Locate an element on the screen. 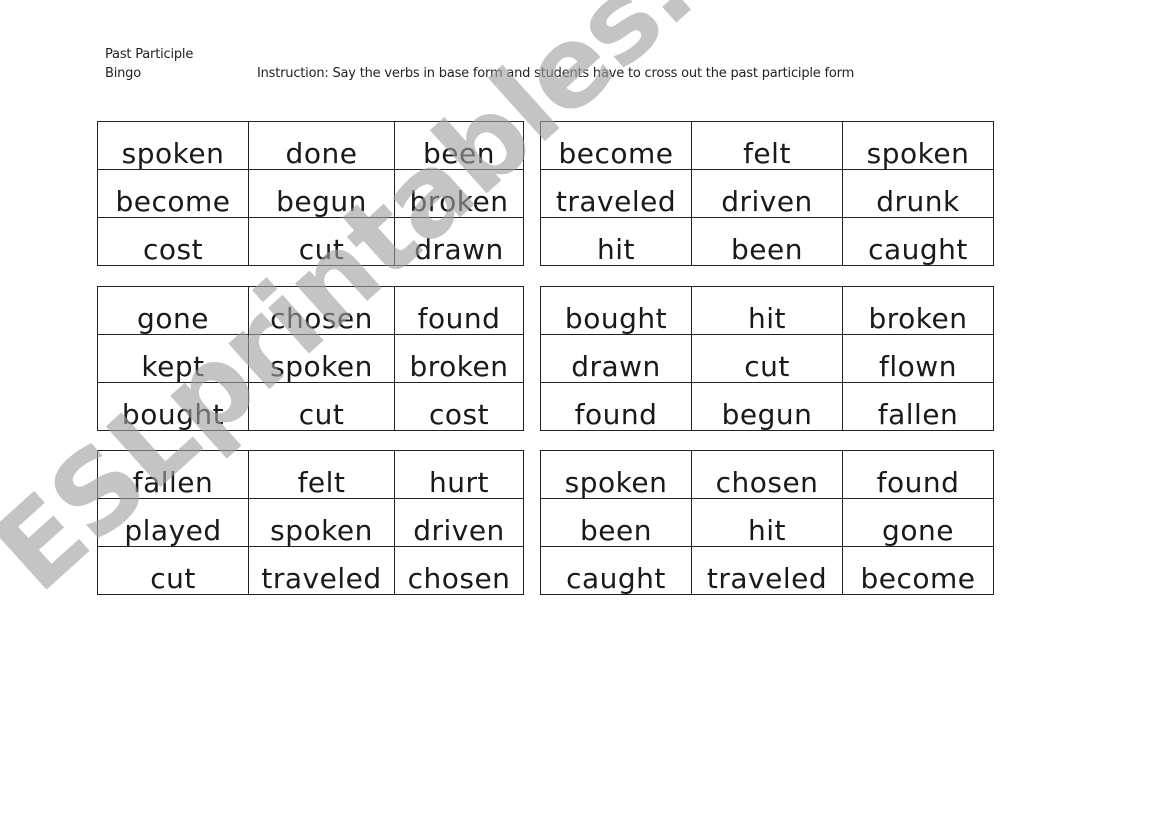 The width and height of the screenshot is (1169, 821). bingo-row: become begun broken is located at coordinates (310, 193).